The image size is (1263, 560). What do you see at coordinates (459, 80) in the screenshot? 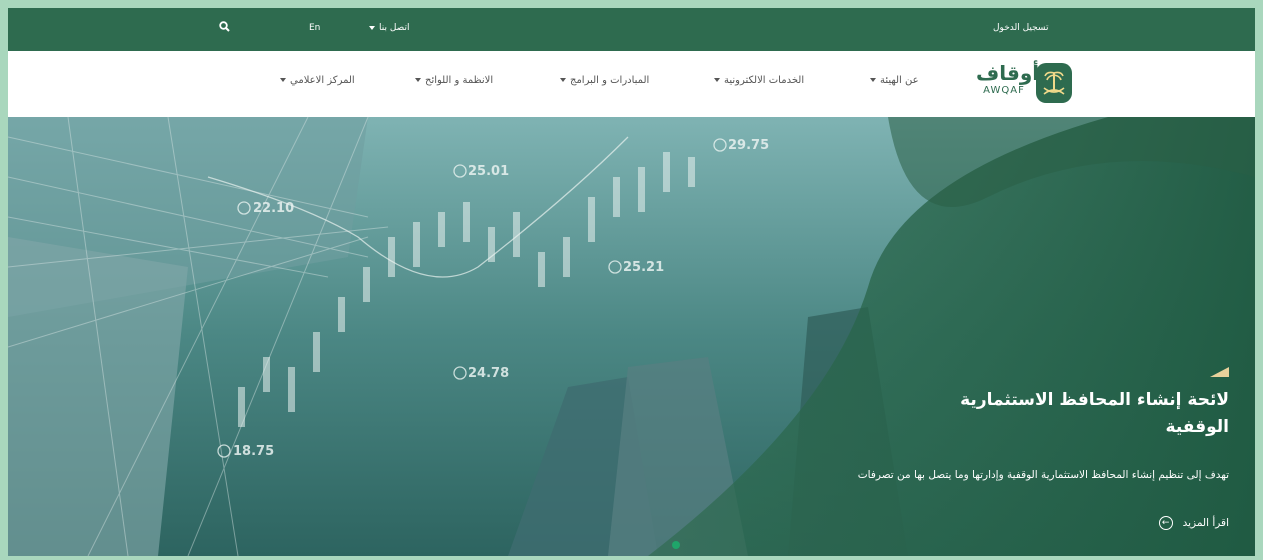
I see `nav-regulations-label: الانظمة و اللوائح` at bounding box center [459, 80].